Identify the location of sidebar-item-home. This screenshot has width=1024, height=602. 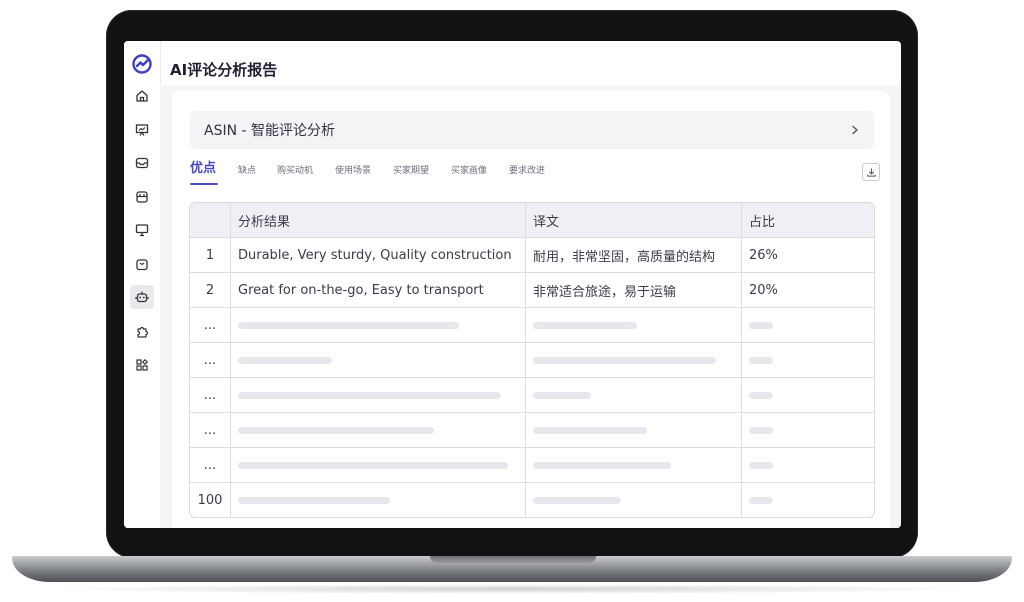
(142, 96).